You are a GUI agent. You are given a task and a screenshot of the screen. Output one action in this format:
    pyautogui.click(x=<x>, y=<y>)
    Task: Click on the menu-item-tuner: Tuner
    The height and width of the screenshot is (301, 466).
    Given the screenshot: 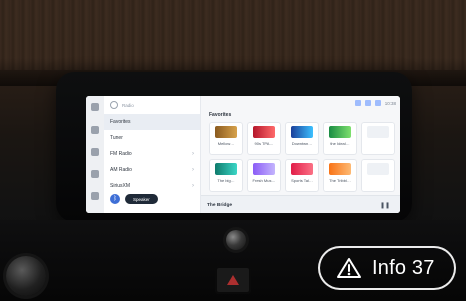 What is the action you would take?
    pyautogui.click(x=152, y=138)
    